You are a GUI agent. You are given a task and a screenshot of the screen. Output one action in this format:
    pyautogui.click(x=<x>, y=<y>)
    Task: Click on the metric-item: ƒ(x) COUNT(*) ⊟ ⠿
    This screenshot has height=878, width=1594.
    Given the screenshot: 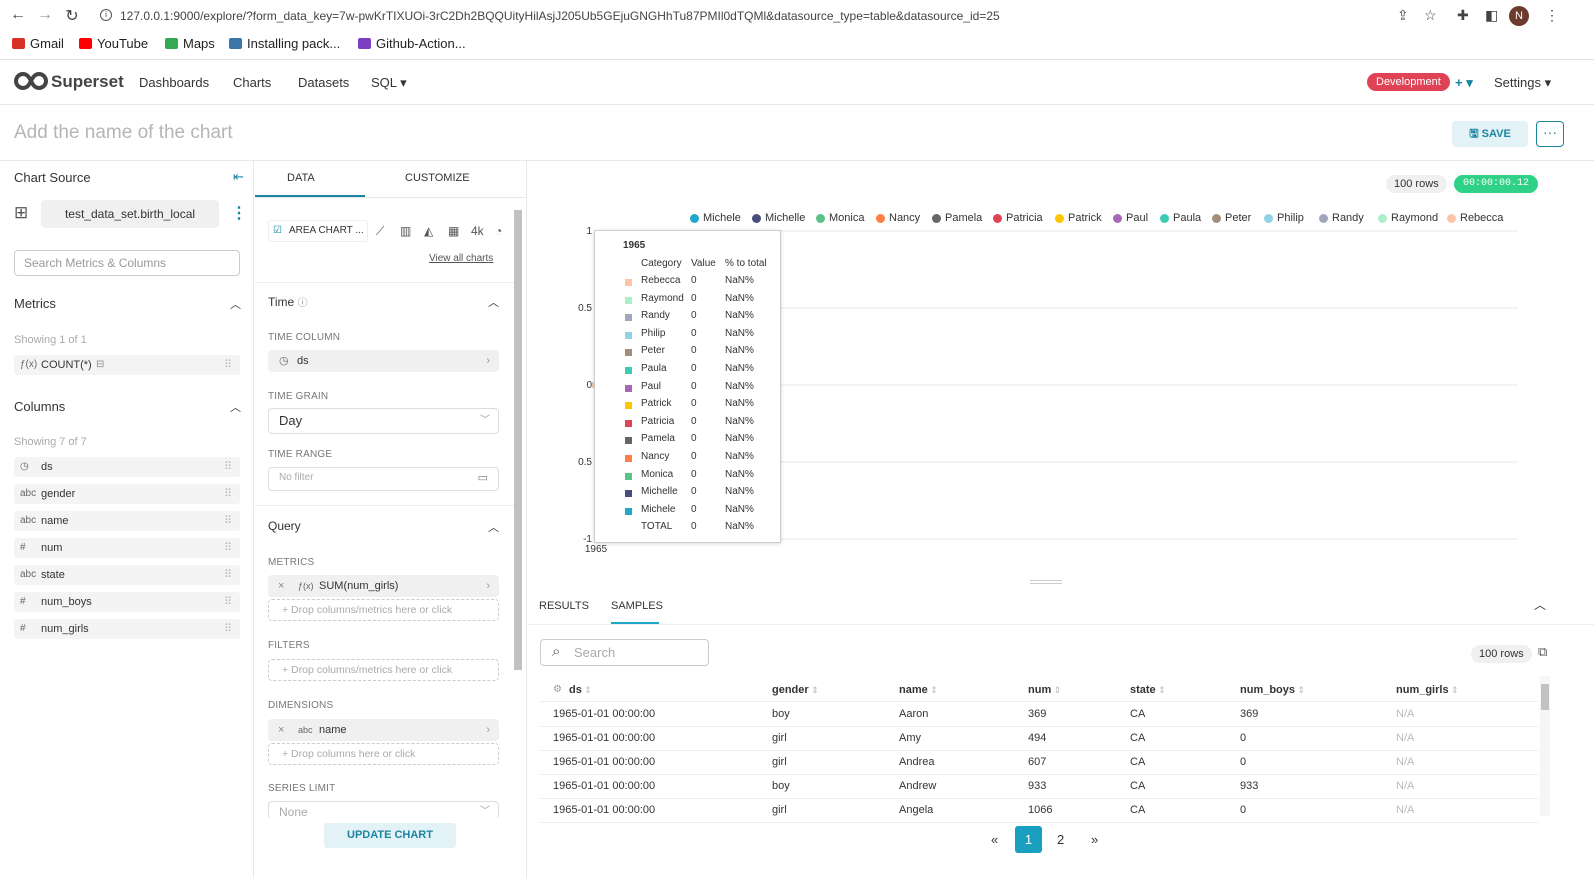 What is the action you would take?
    pyautogui.click(x=127, y=365)
    